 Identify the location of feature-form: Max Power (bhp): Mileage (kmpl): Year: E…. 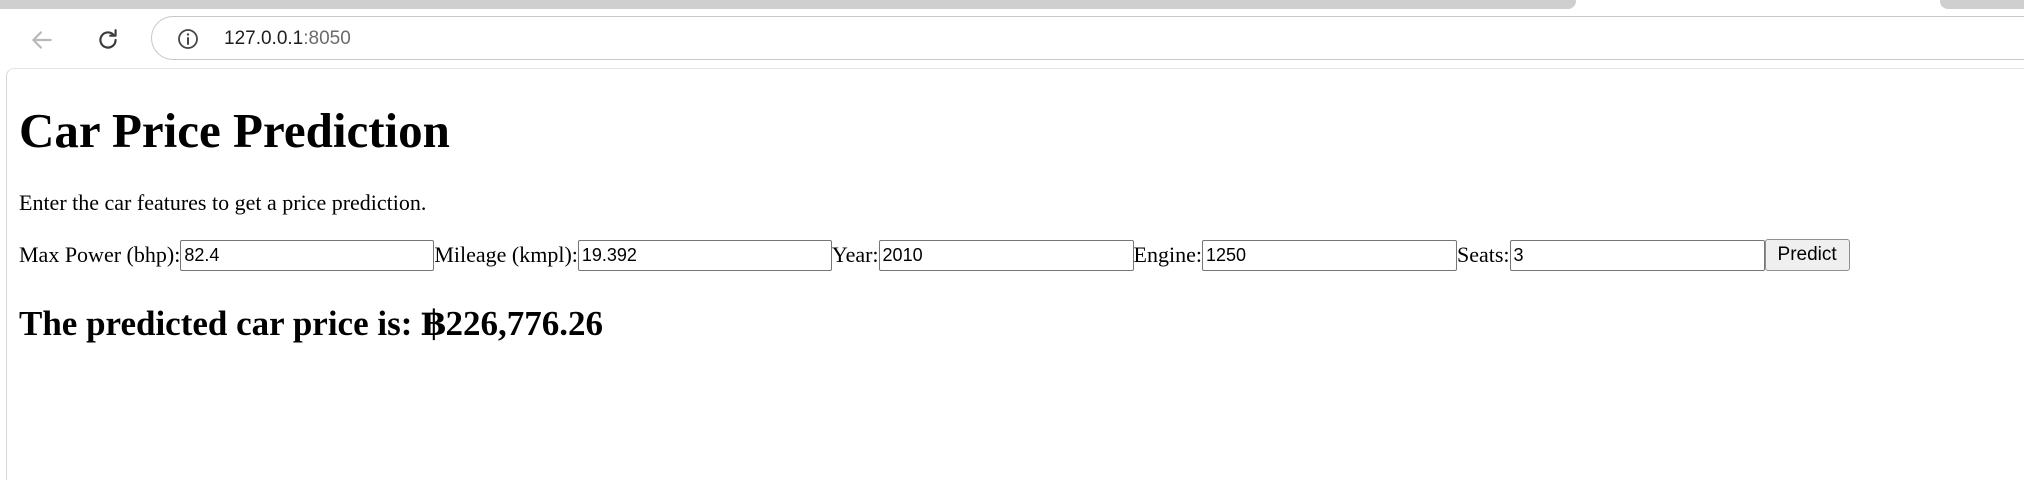
(934, 255).